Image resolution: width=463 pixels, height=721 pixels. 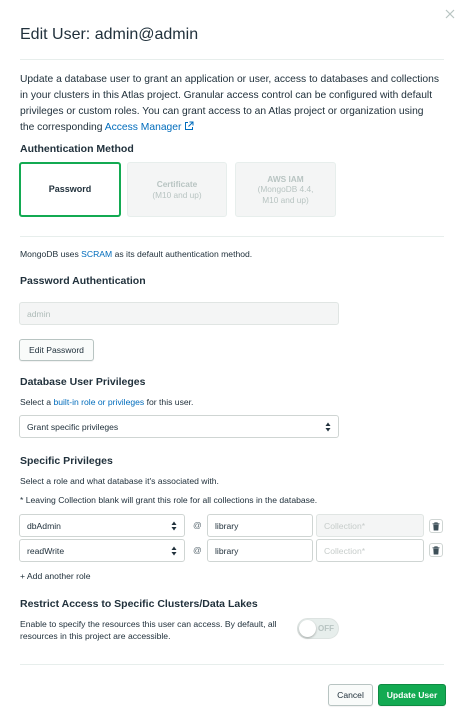 I want to click on privileges-note-before: Select a, so click(x=37, y=402).